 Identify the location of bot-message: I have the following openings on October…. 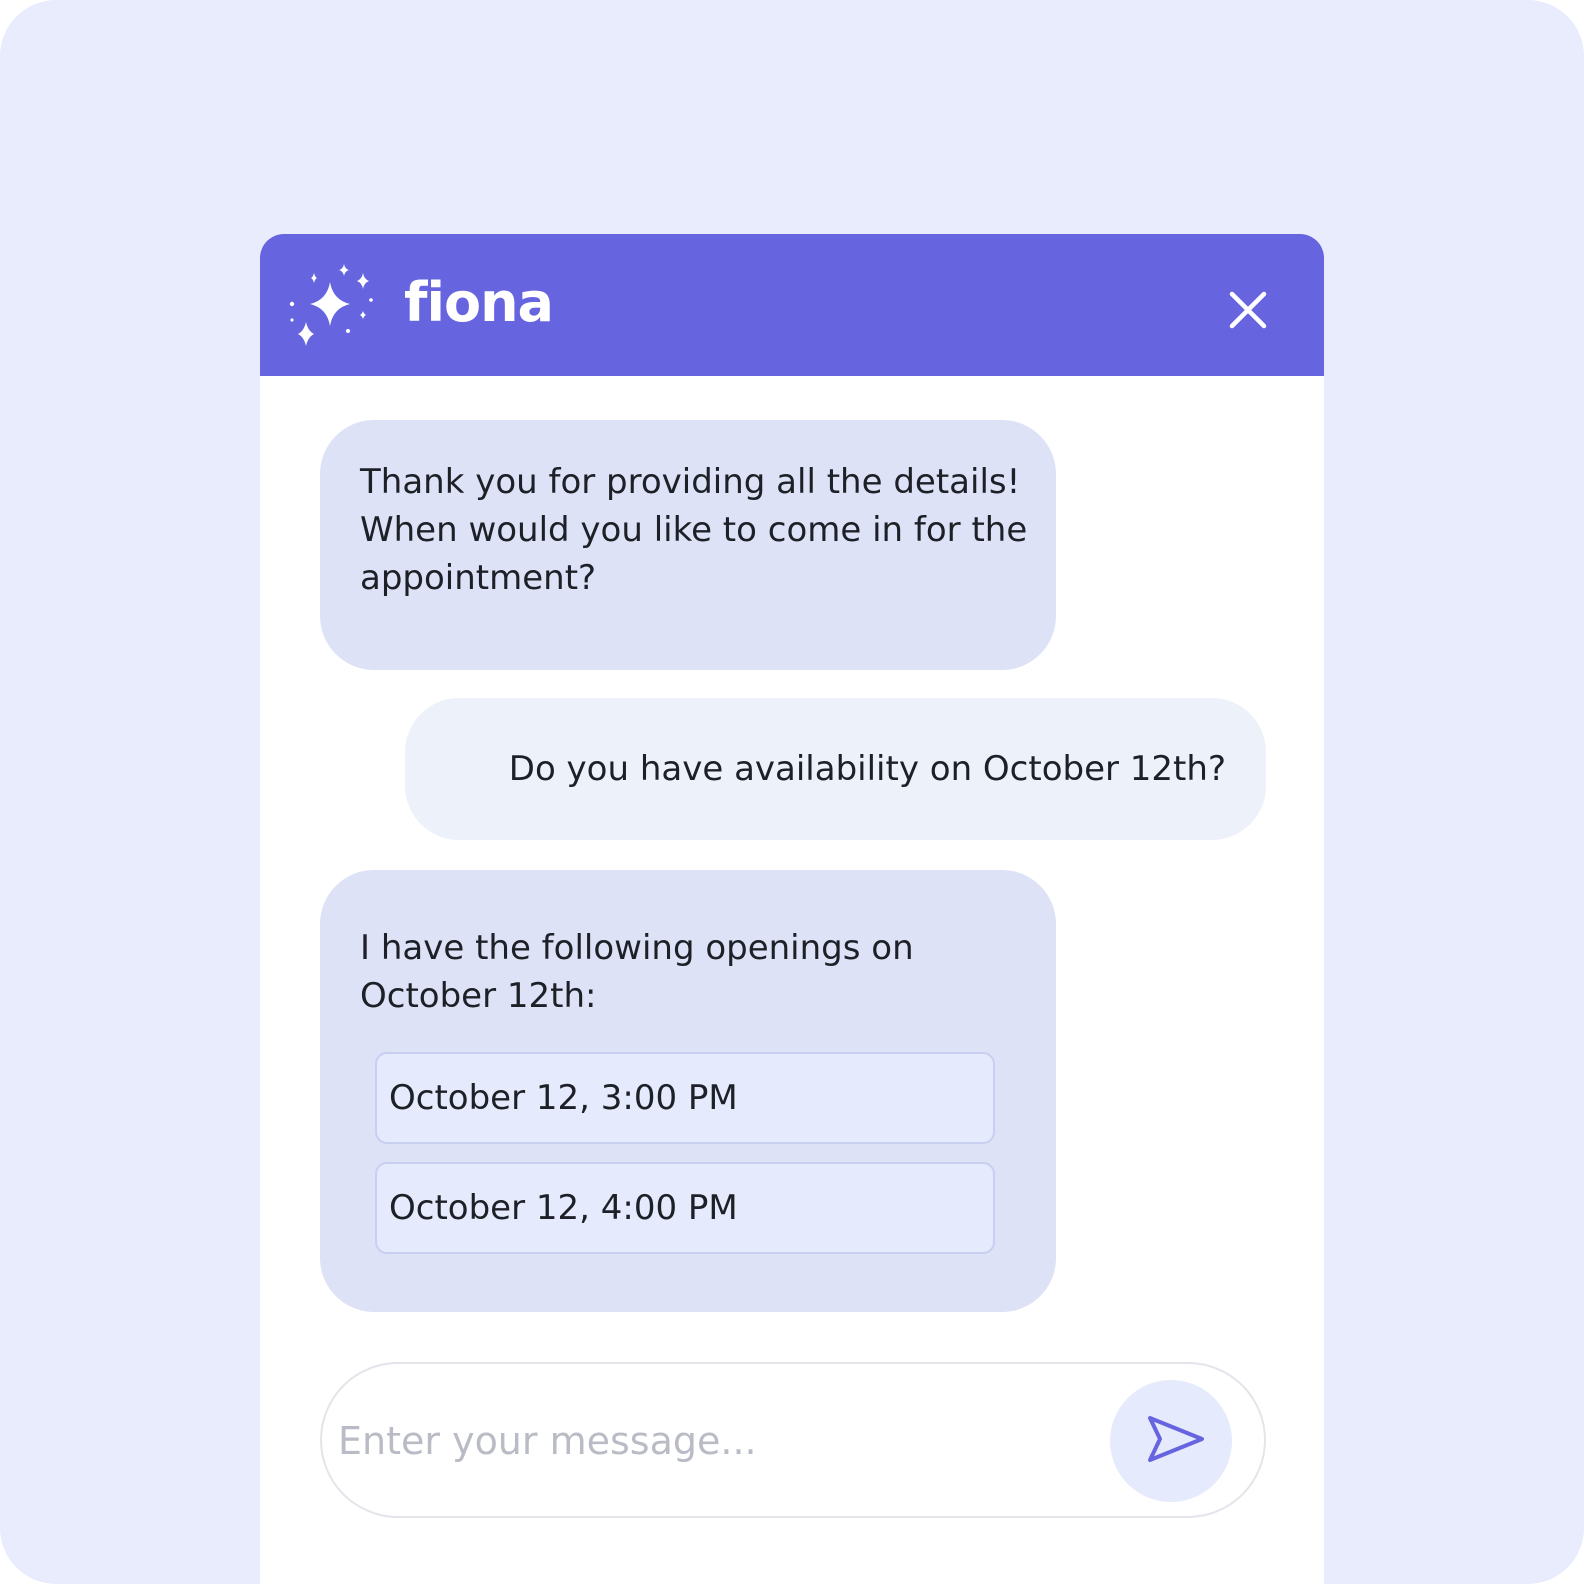
(688, 1091).